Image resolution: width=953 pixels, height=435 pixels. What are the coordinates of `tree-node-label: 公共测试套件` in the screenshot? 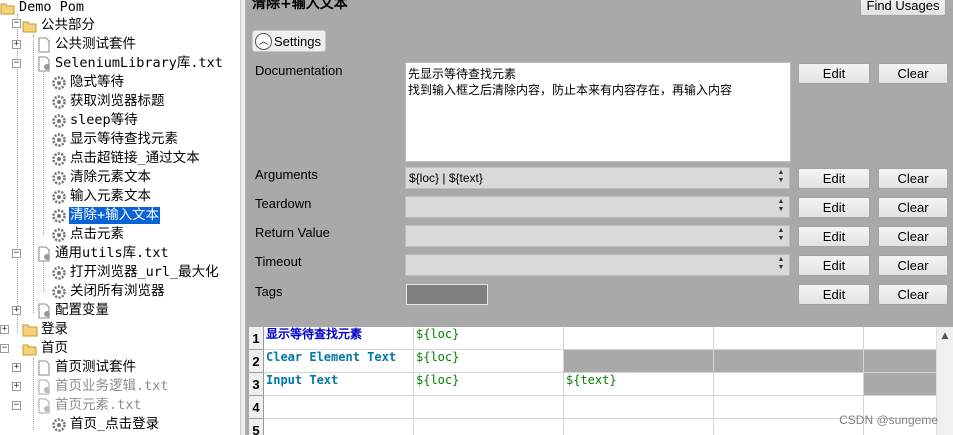 It's located at (95, 44).